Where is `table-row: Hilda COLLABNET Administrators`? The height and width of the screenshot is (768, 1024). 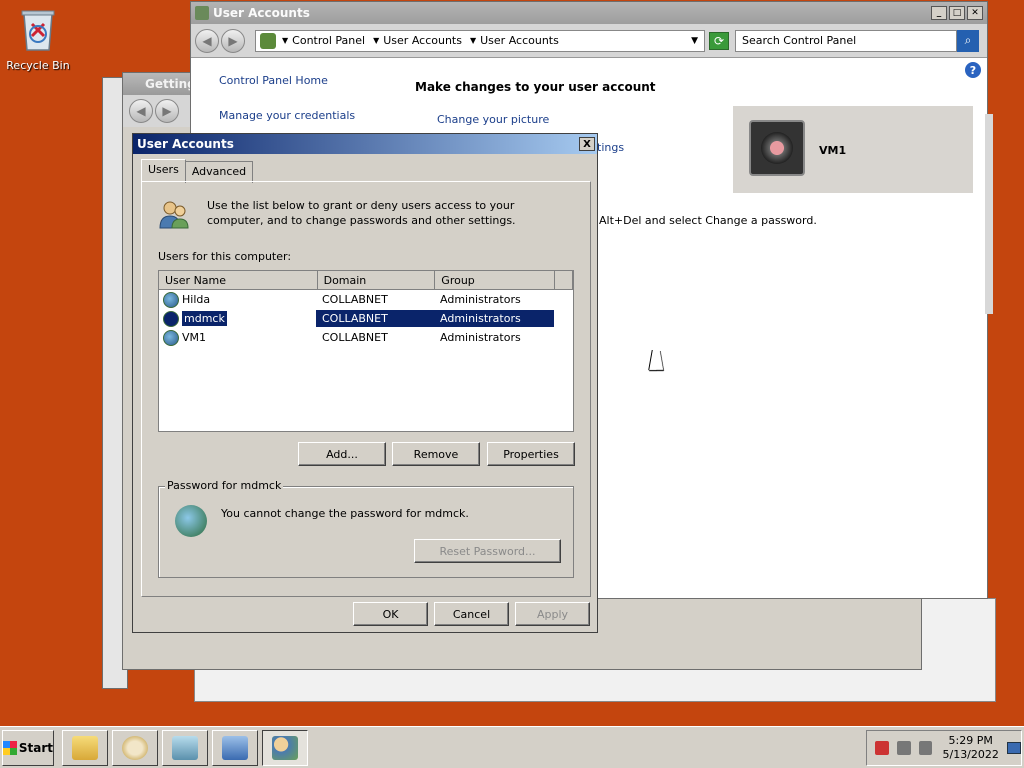
table-row: Hilda COLLABNET Administrators is located at coordinates (366, 299).